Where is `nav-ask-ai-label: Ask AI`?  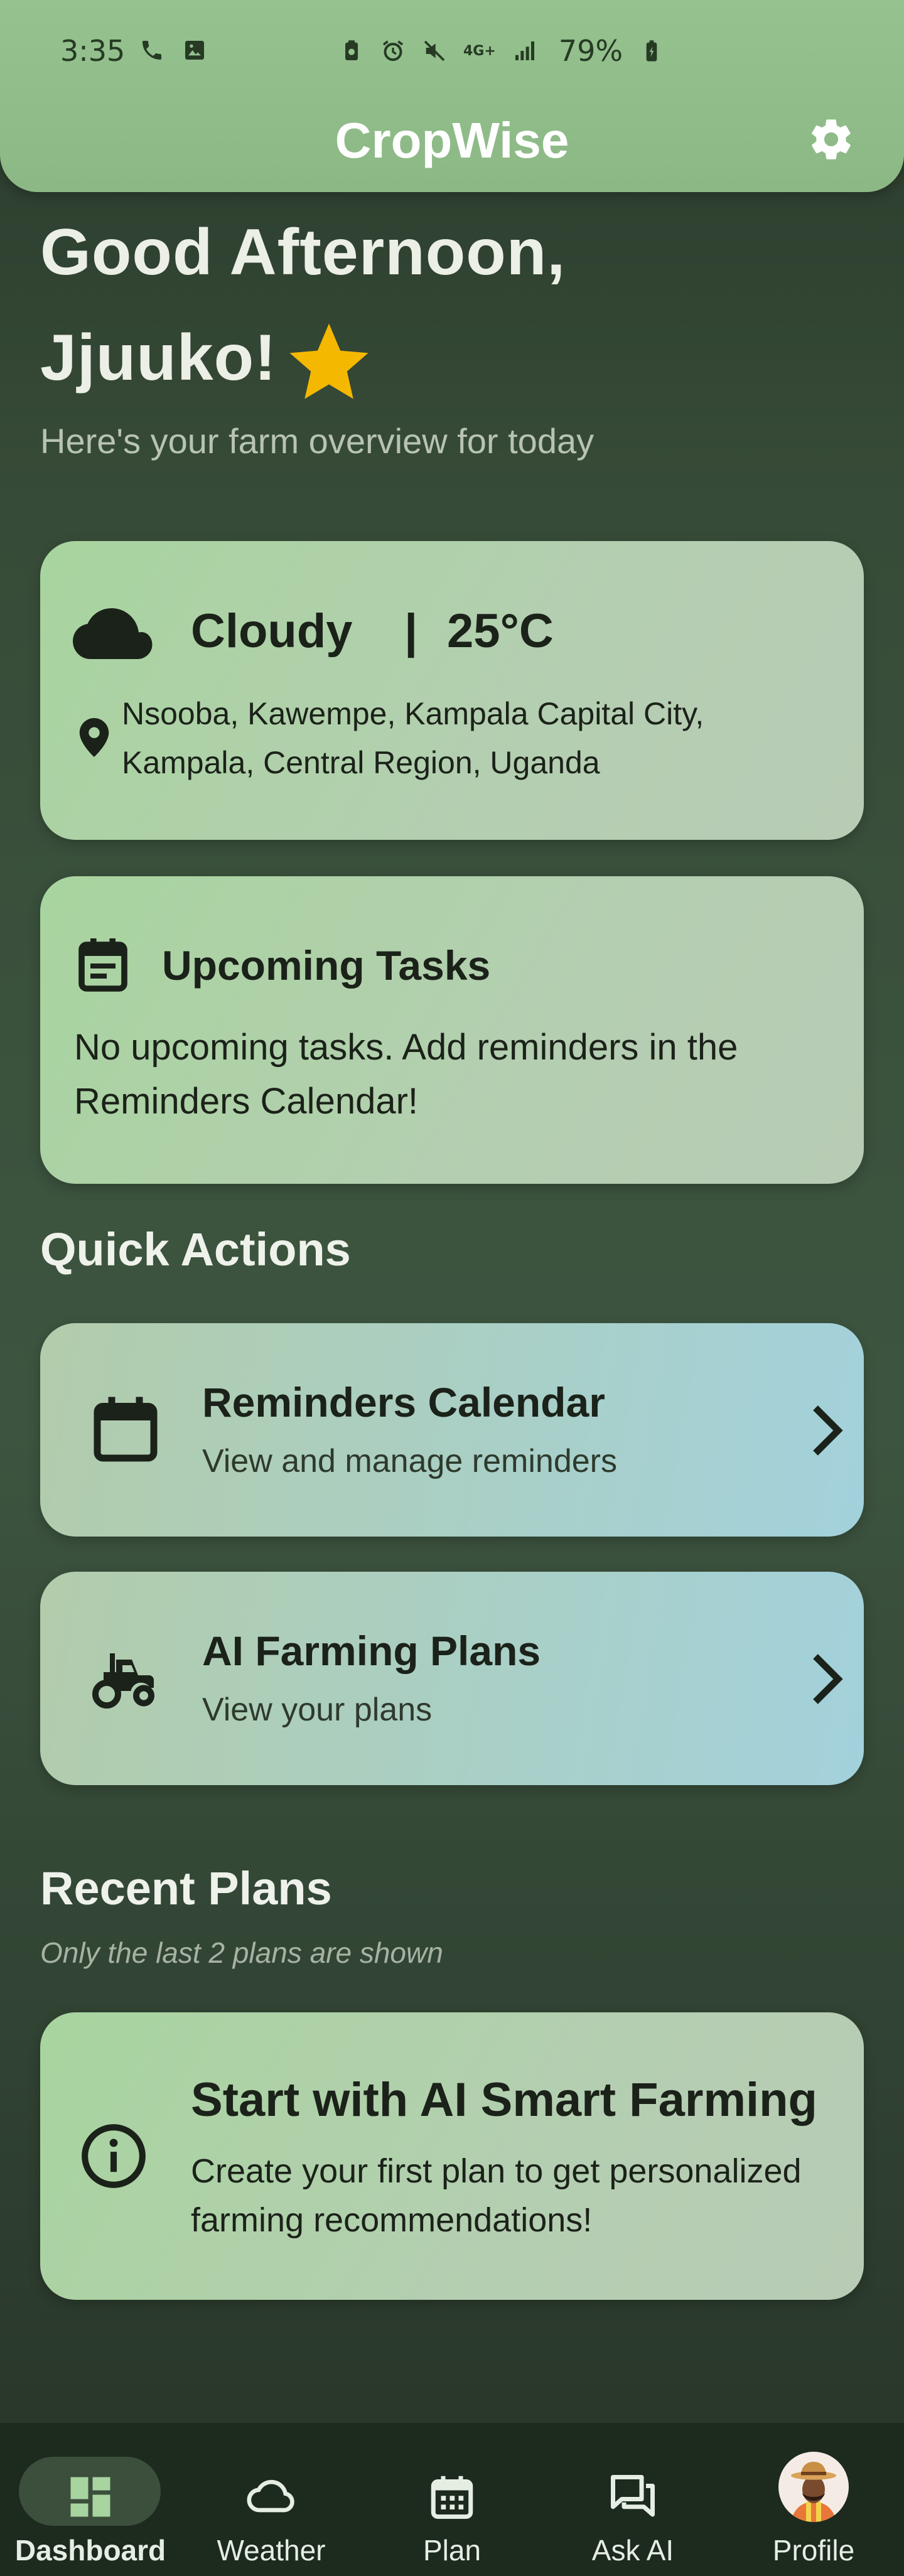
nav-ask-ai-label: Ask AI is located at coordinates (632, 2550).